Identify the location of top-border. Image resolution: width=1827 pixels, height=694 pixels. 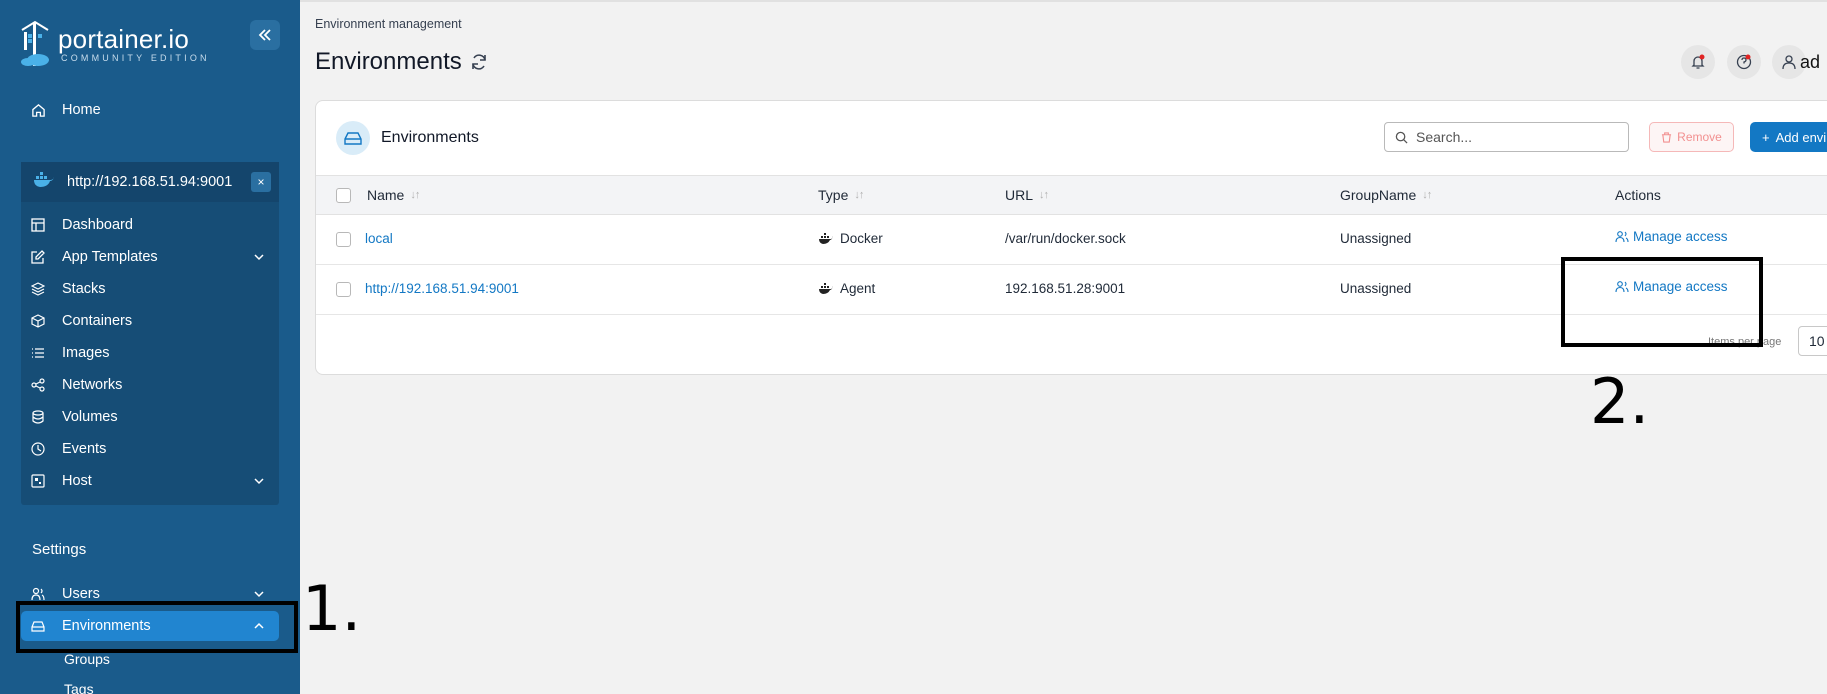
(1063, 1).